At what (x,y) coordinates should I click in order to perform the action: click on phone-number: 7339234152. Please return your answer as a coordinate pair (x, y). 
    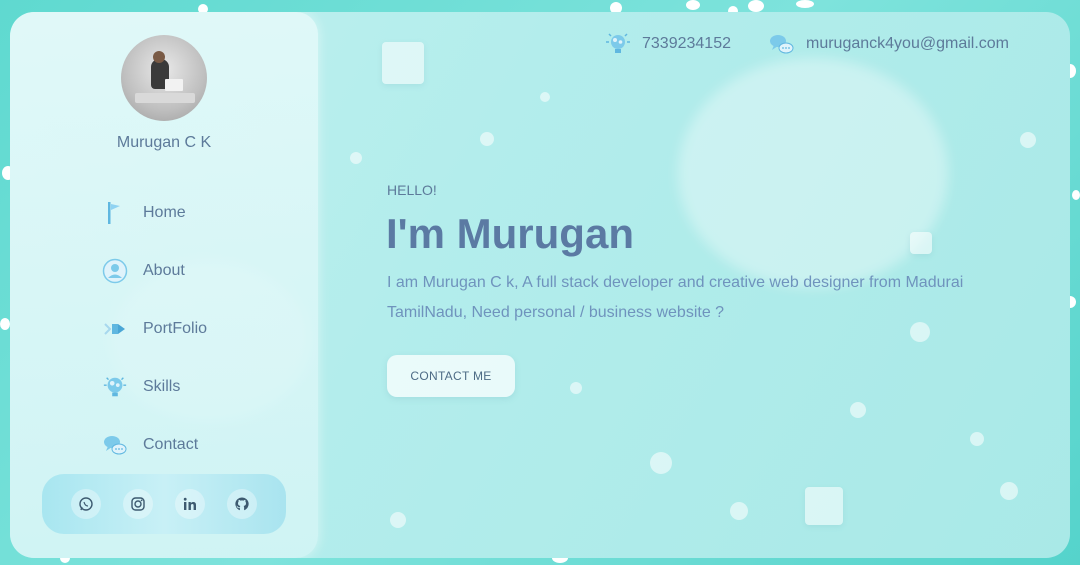
    Looking at the image, I should click on (686, 43).